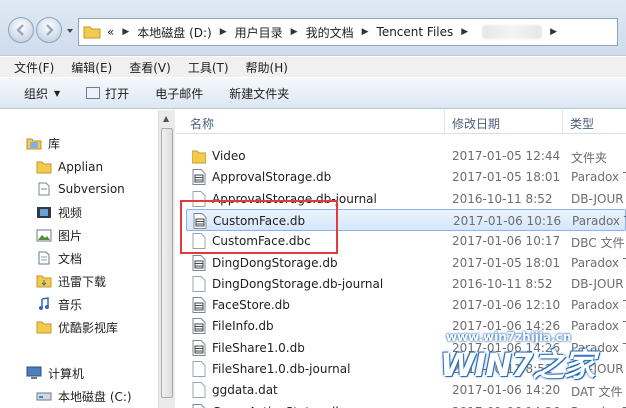 The width and height of the screenshot is (626, 408). What do you see at coordinates (174, 32) in the screenshot?
I see `breadcrumb-drive-d: 本地磁盘 (D:)` at bounding box center [174, 32].